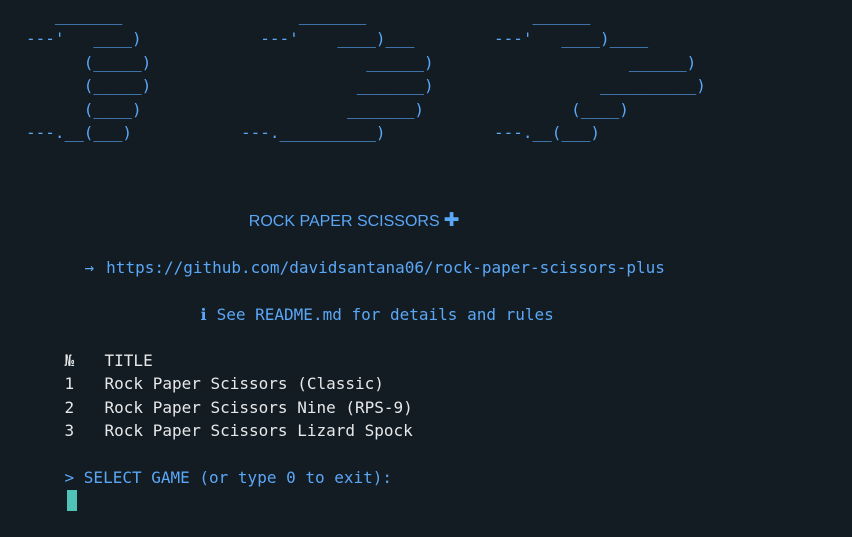 This screenshot has width=852, height=537. Describe the element at coordinates (203, 315) in the screenshot. I see `info-icon: ℹ` at that location.